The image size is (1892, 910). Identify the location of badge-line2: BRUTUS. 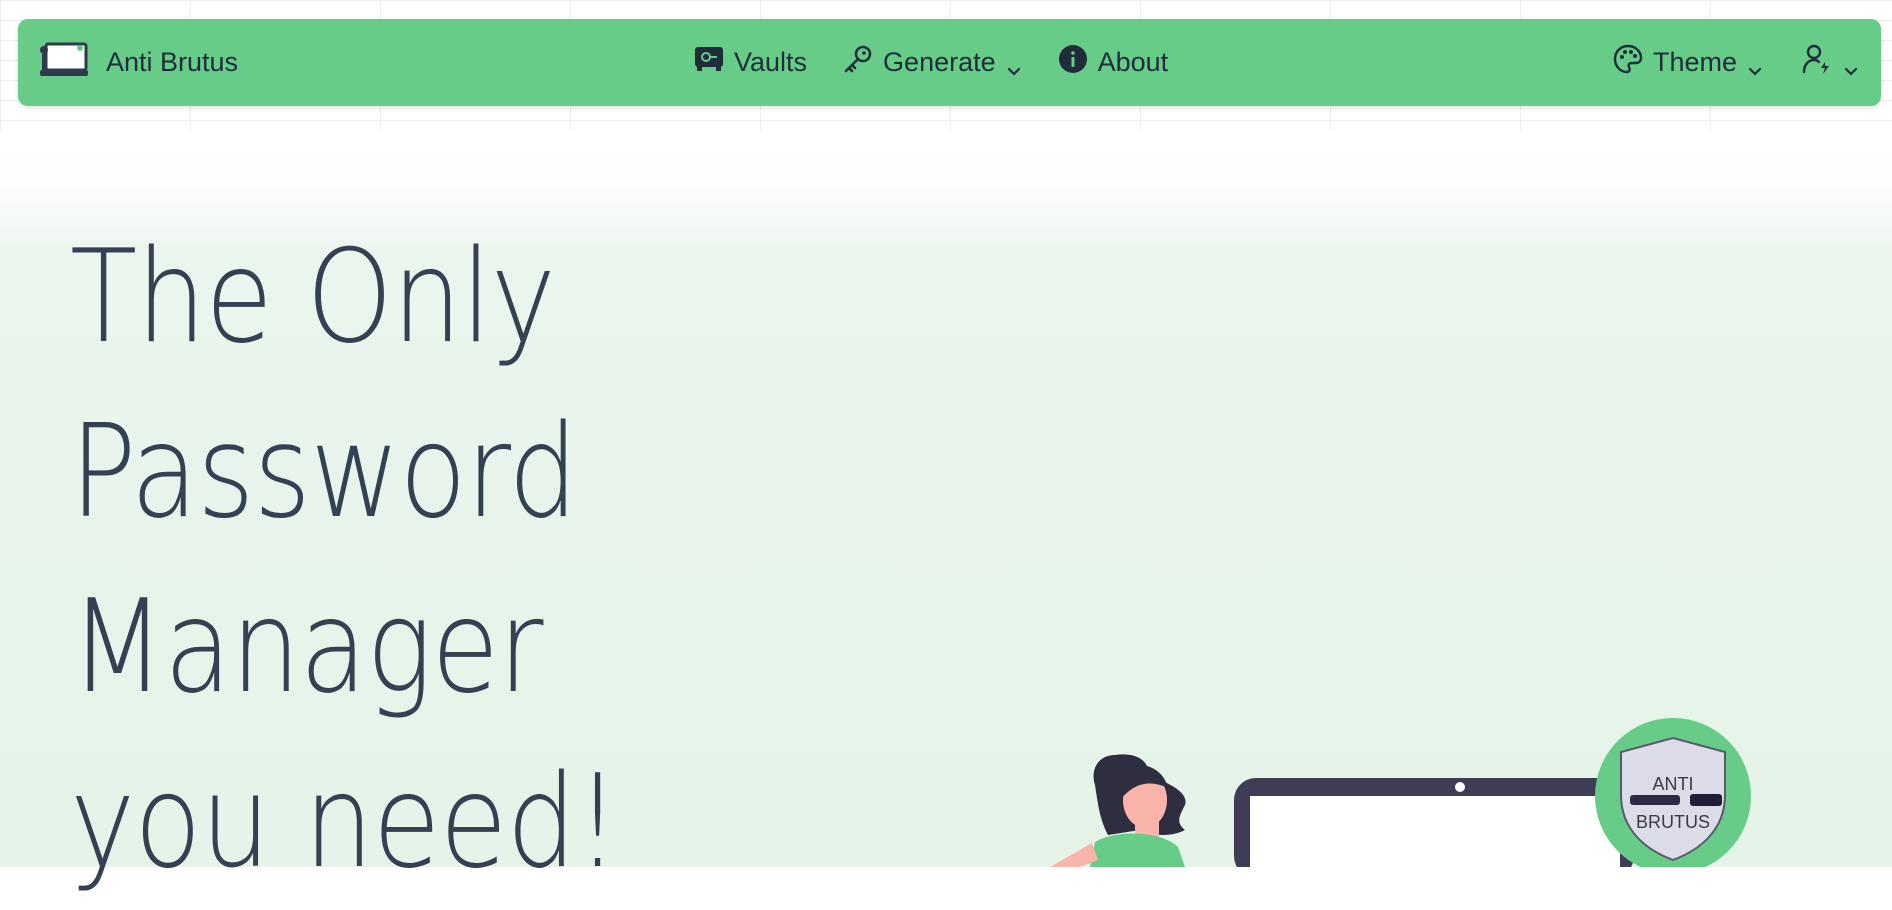
(1673, 822).